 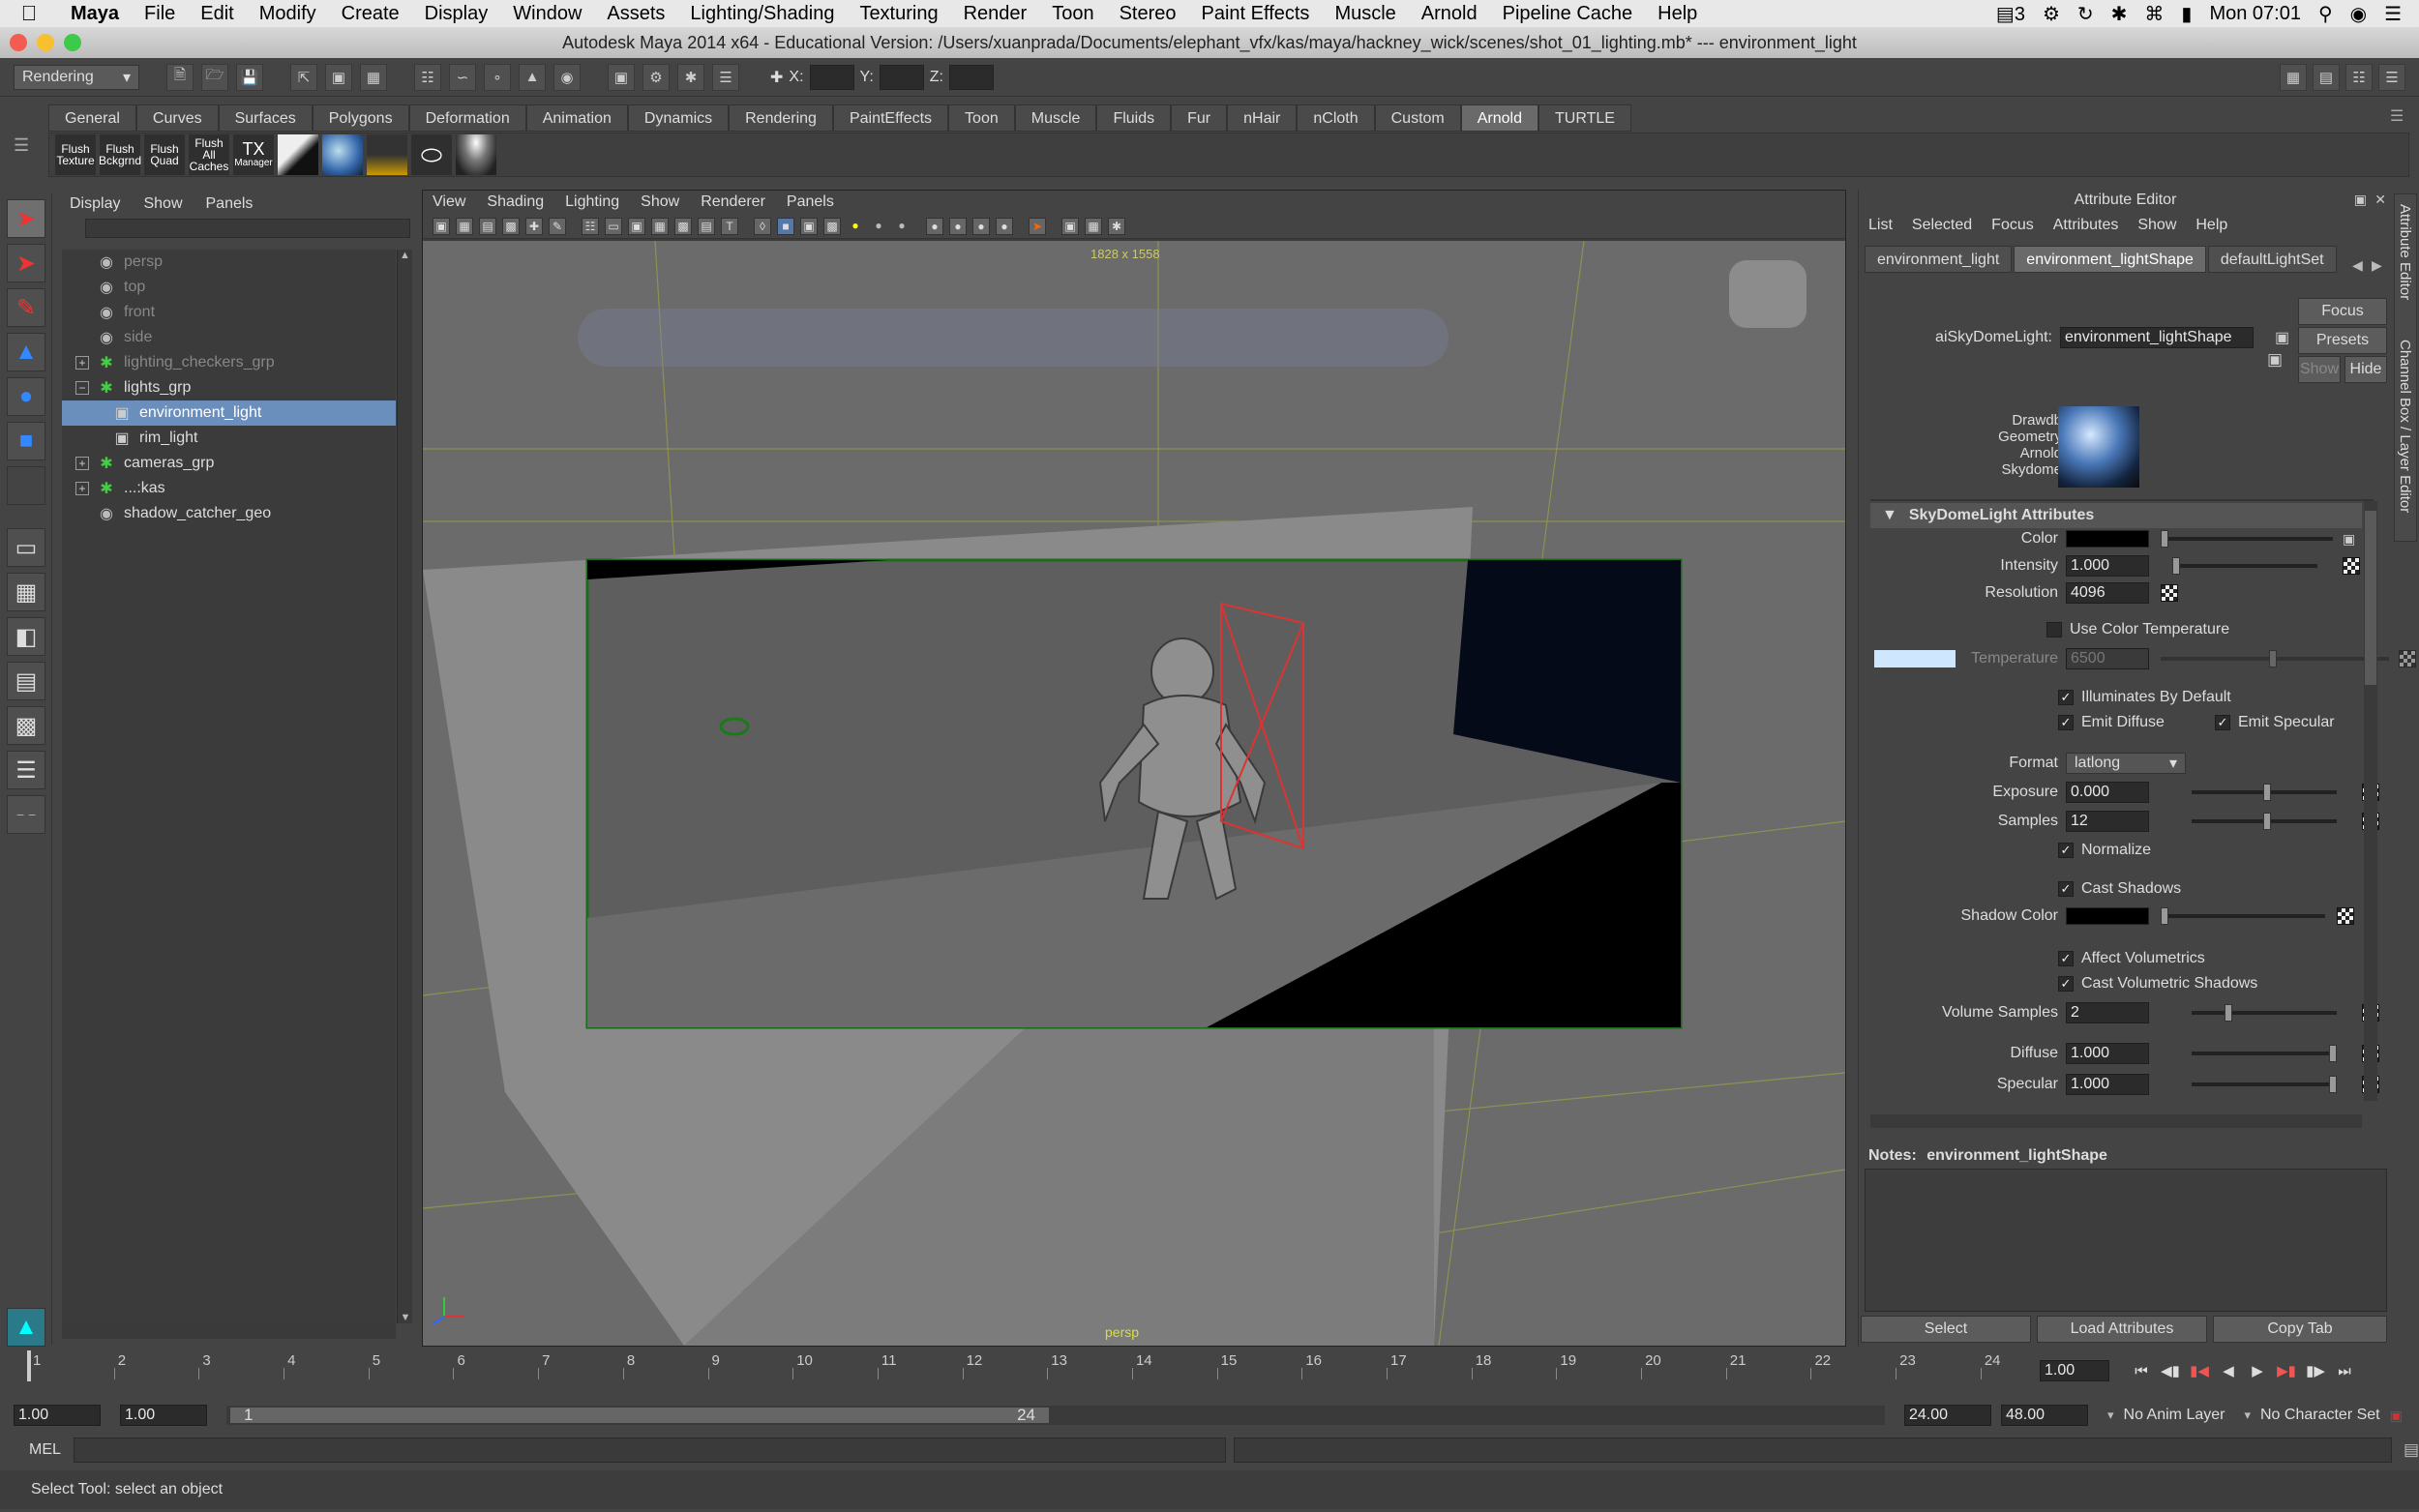 I want to click on shelf-button-tx-manager: TX Manager, so click(x=253, y=155).